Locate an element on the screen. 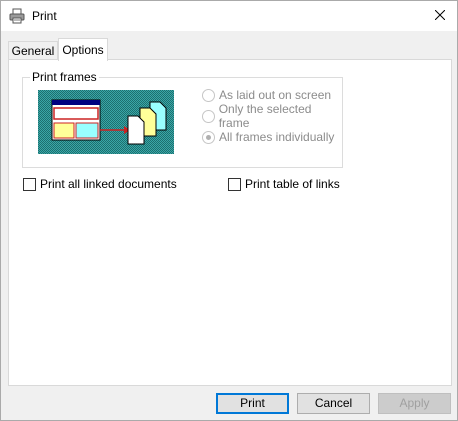 The height and width of the screenshot is (421, 458). printer-icon is located at coordinates (17, 16).